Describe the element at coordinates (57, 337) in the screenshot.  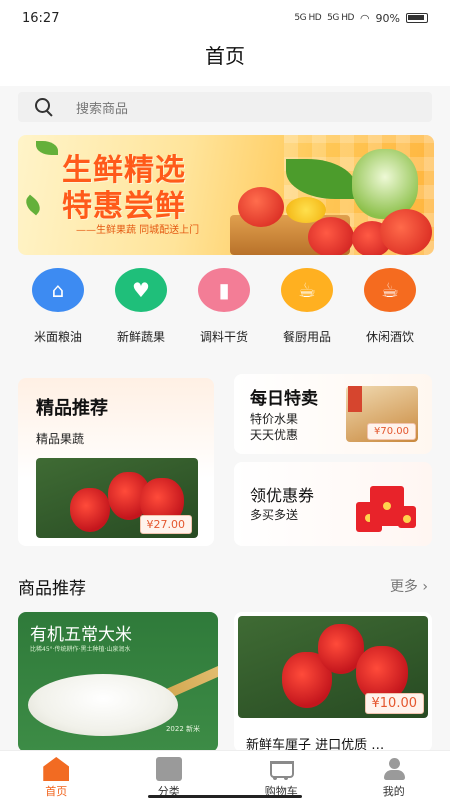
I see `category-label: 米面粮油` at that location.